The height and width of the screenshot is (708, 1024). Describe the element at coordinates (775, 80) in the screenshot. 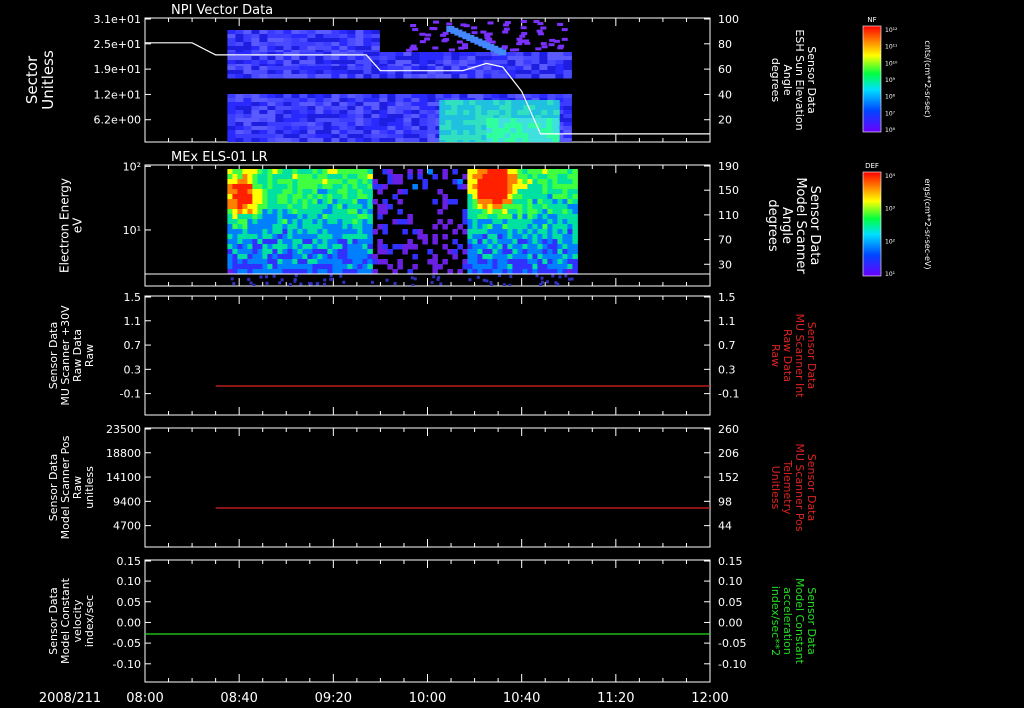

I see `right-axis-label-line: degrees` at that location.